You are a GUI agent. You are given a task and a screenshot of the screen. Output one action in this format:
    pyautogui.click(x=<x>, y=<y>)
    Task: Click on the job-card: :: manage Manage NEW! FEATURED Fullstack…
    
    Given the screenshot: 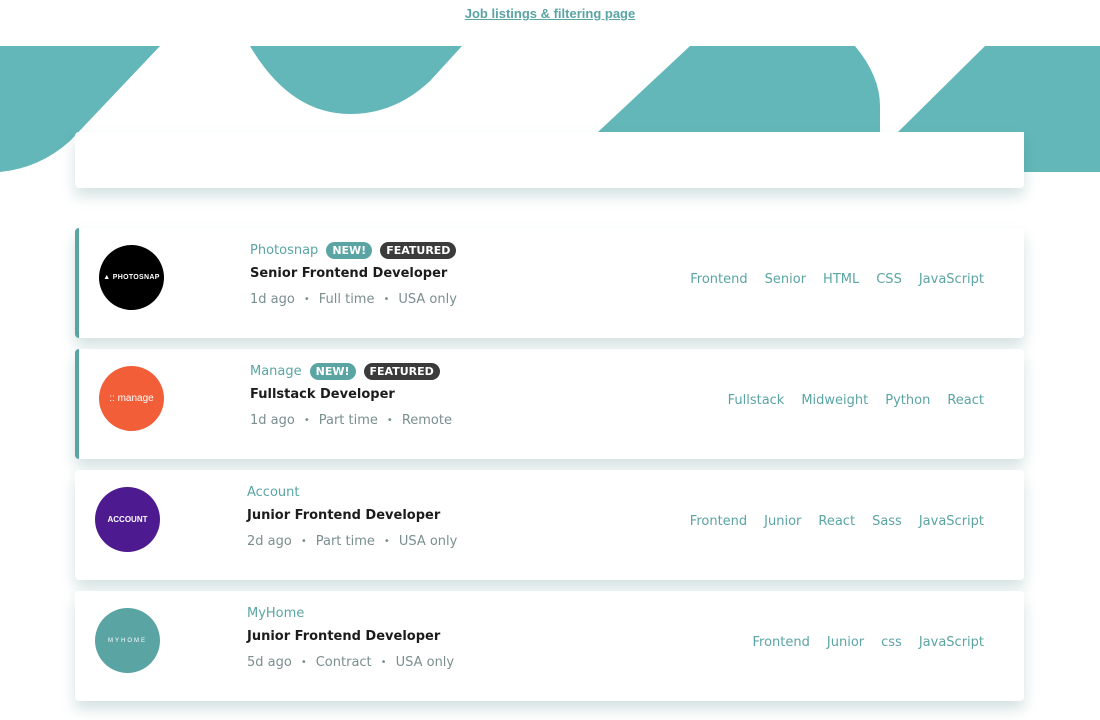 What is the action you would take?
    pyautogui.click(x=549, y=404)
    